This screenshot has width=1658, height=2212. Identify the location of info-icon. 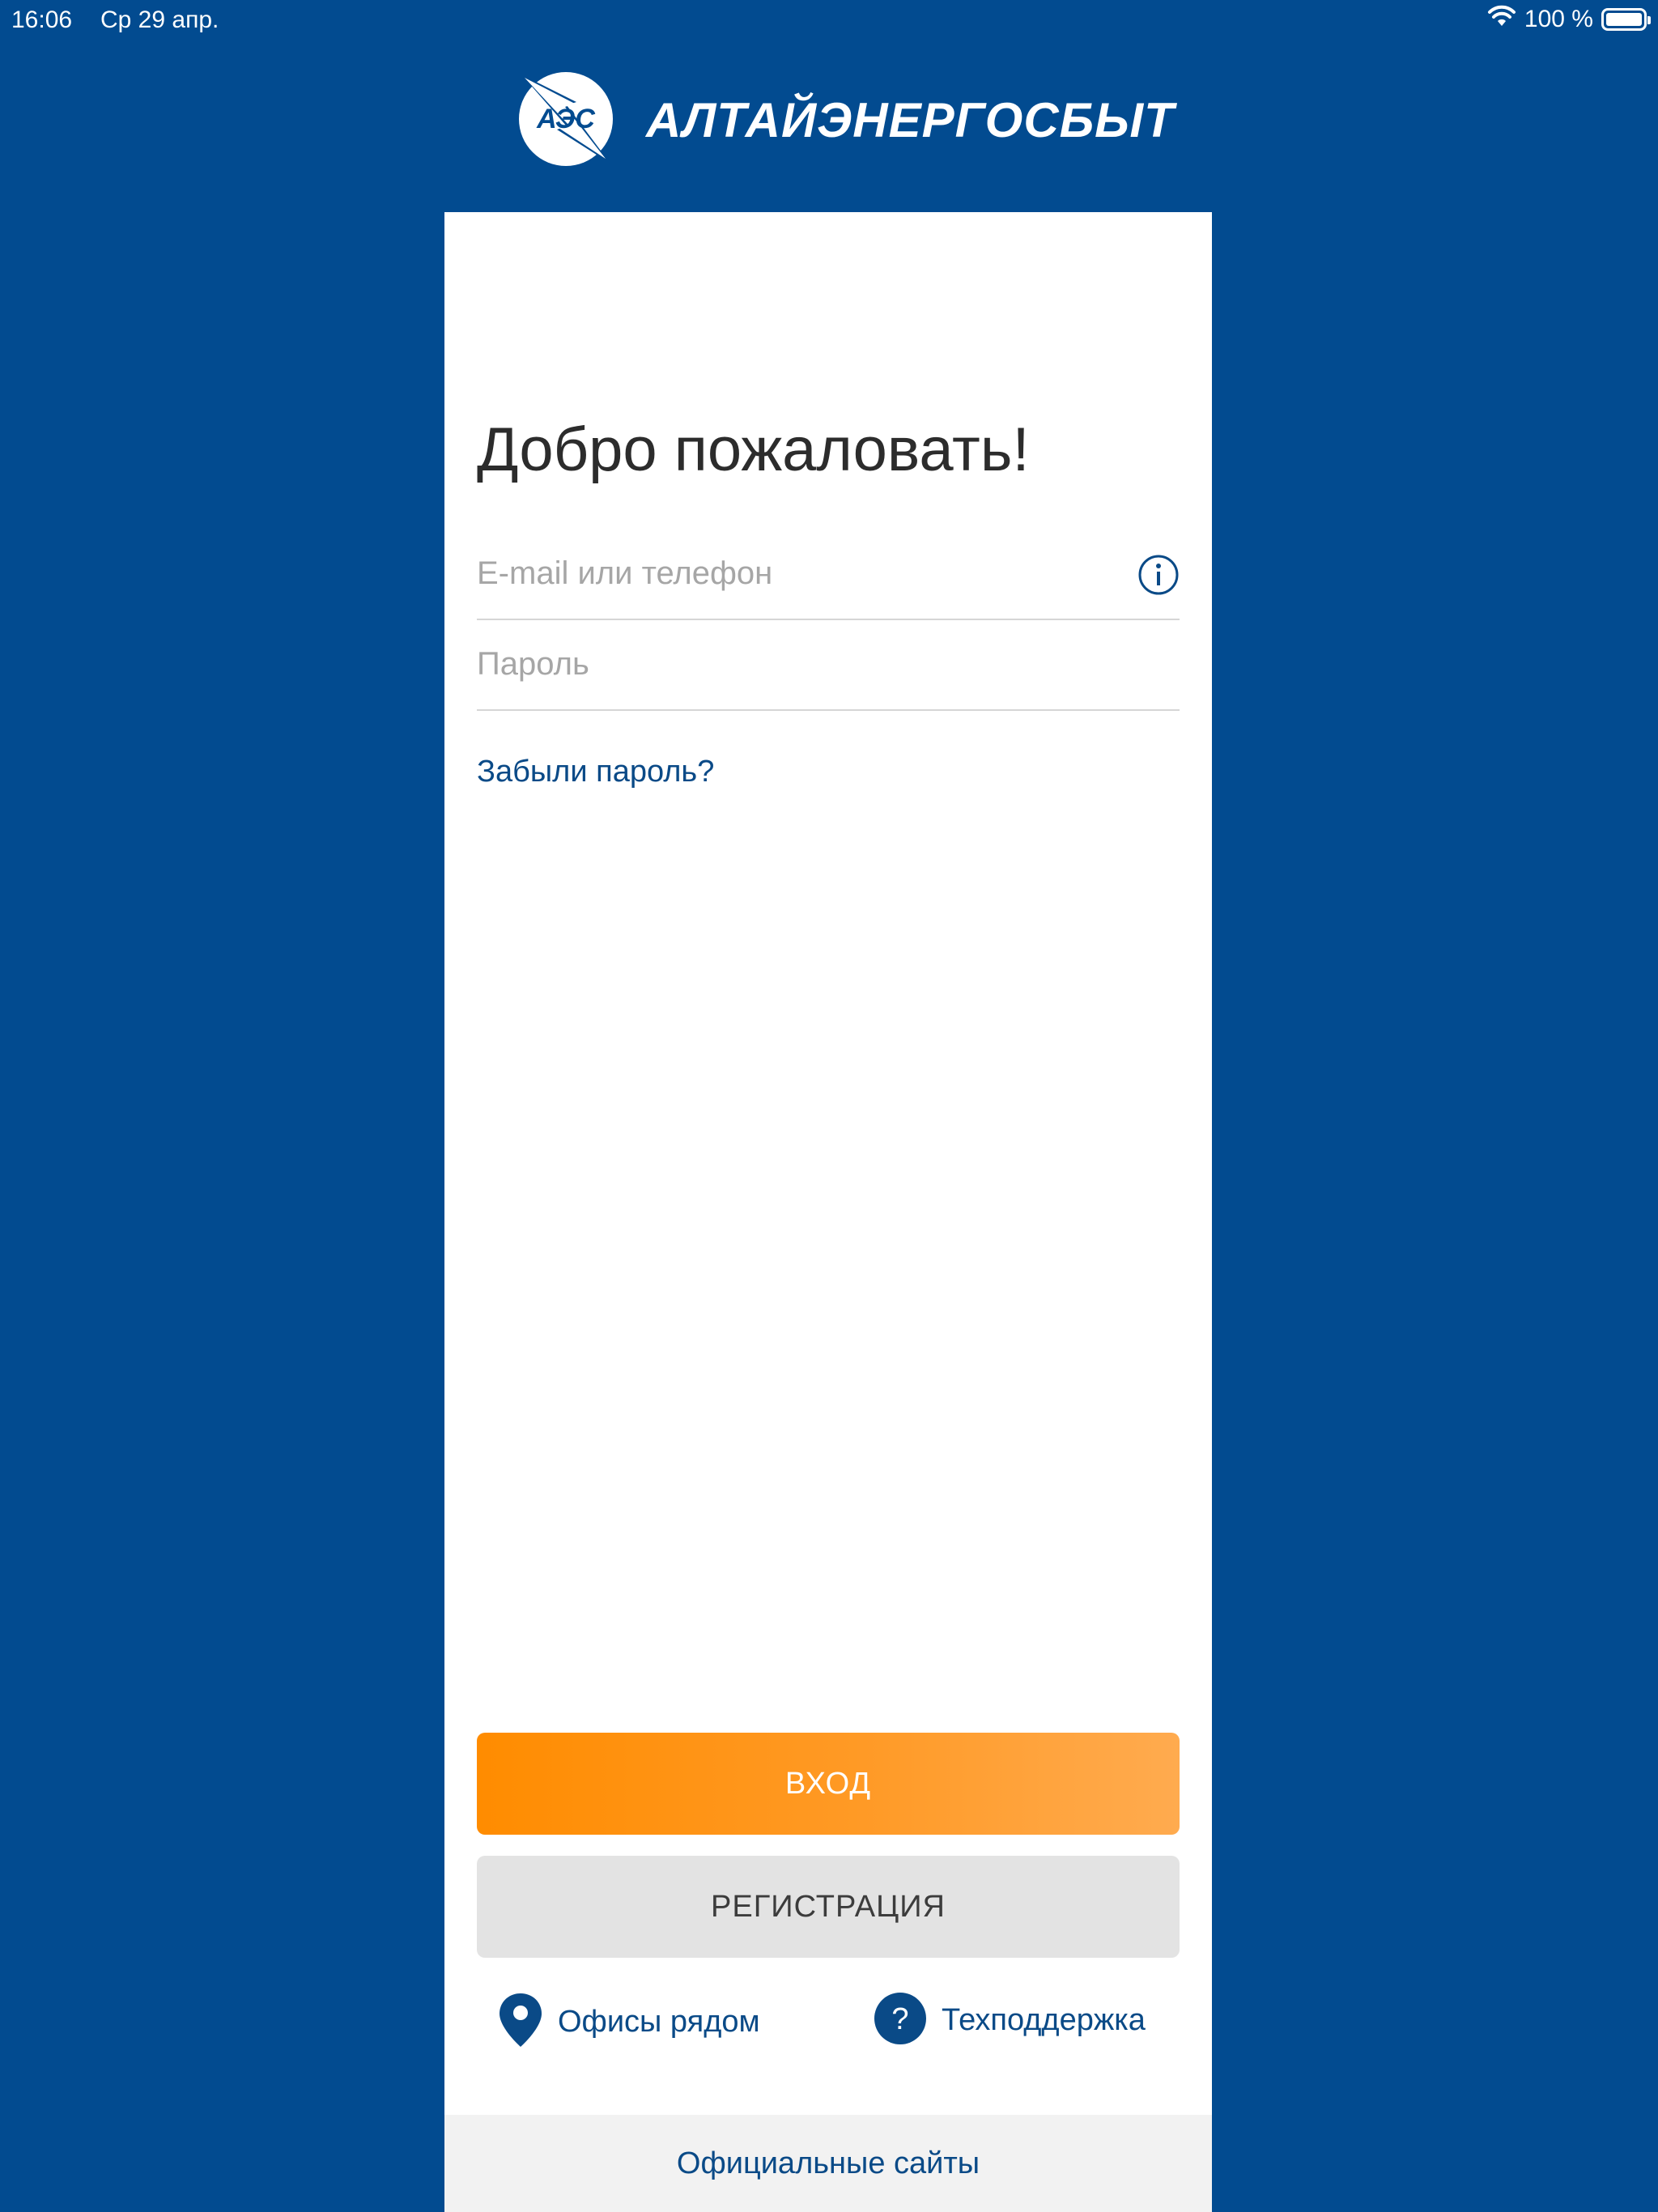
(1158, 575).